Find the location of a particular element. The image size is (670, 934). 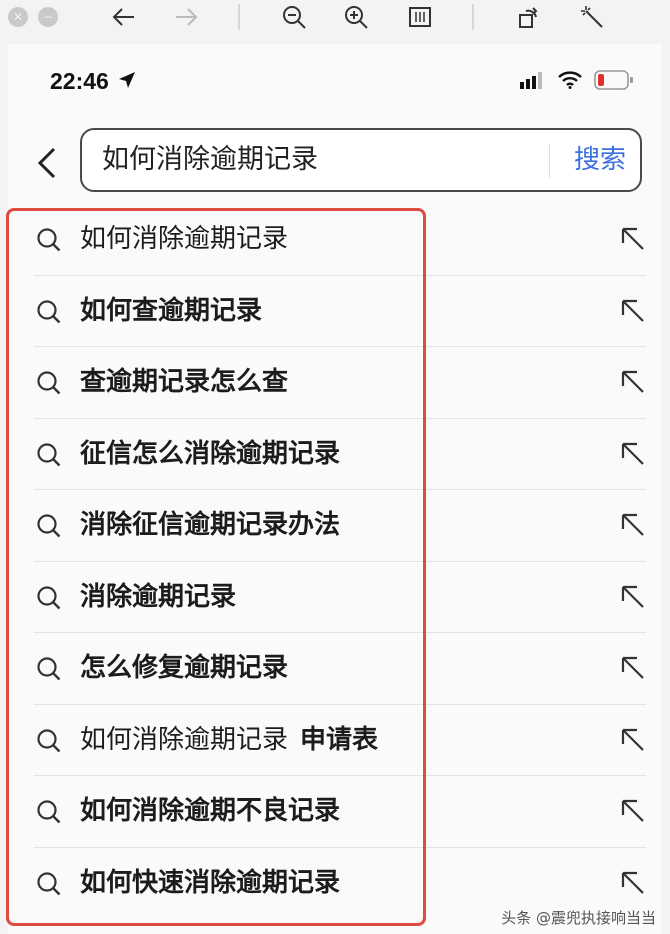

status-bar: 22:46 is located at coordinates (335, 79).